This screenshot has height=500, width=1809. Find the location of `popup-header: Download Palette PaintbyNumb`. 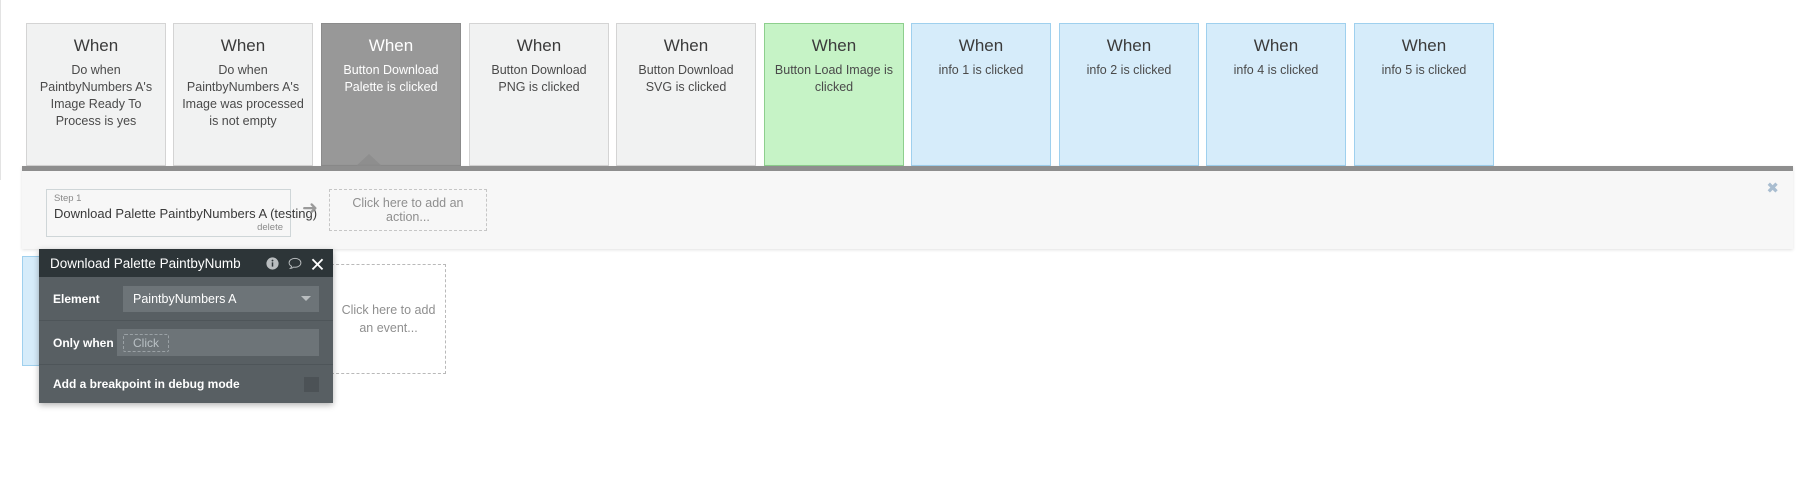

popup-header: Download Palette PaintbyNumb is located at coordinates (186, 263).